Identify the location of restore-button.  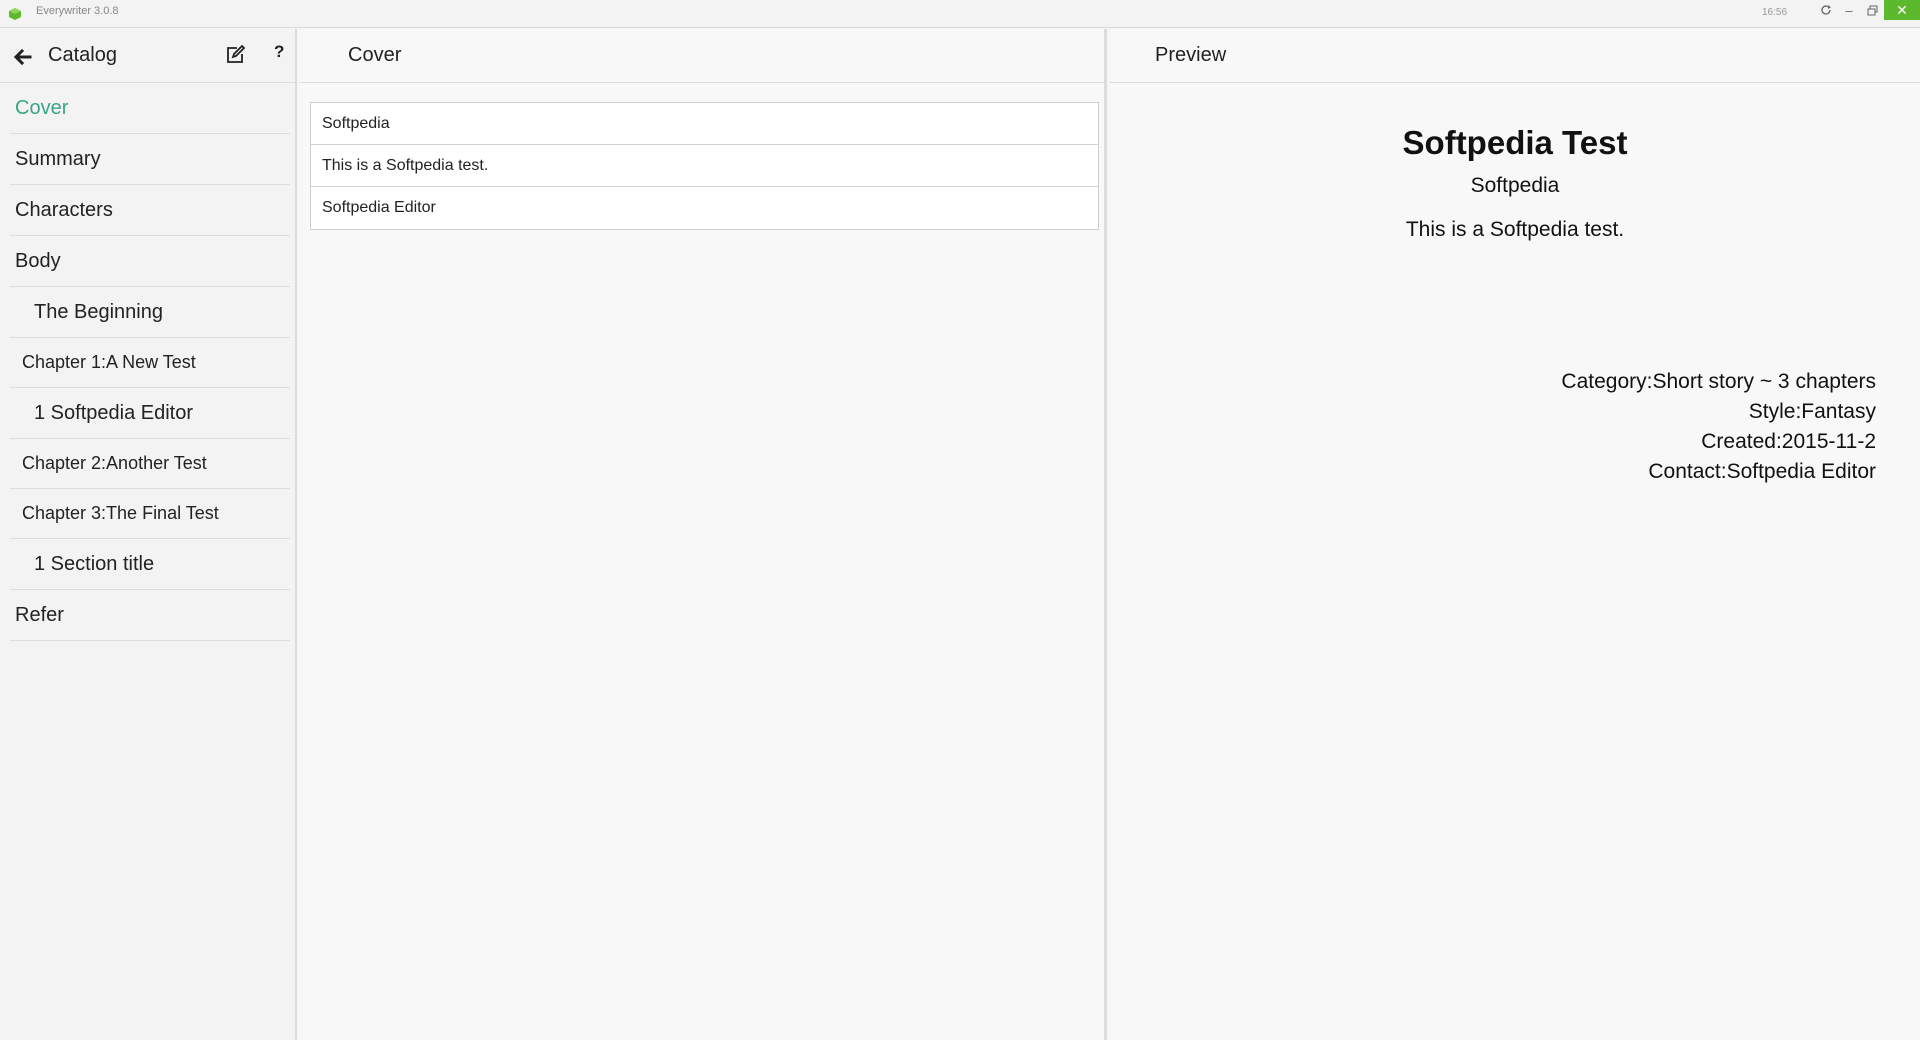
(1872, 10).